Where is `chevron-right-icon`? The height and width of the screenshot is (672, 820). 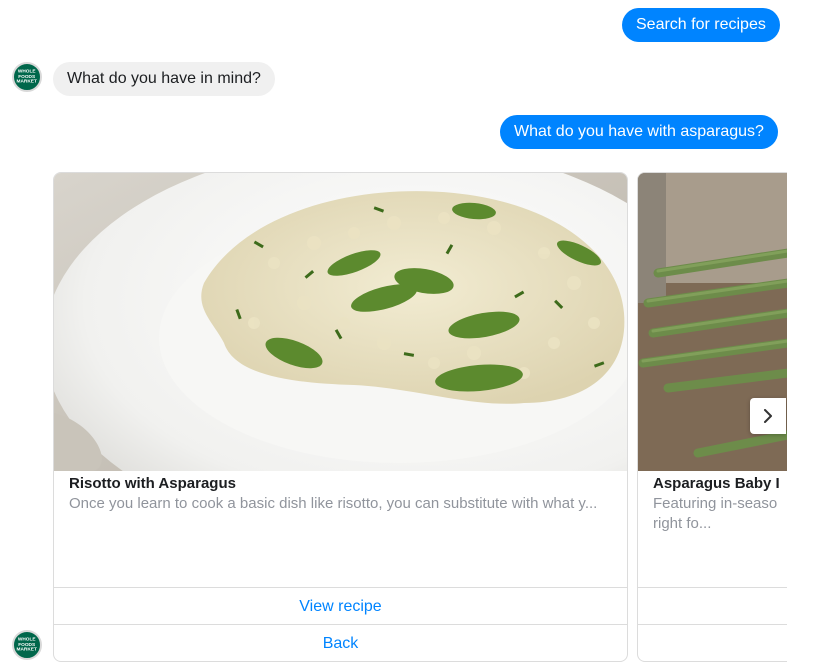 chevron-right-icon is located at coordinates (768, 416).